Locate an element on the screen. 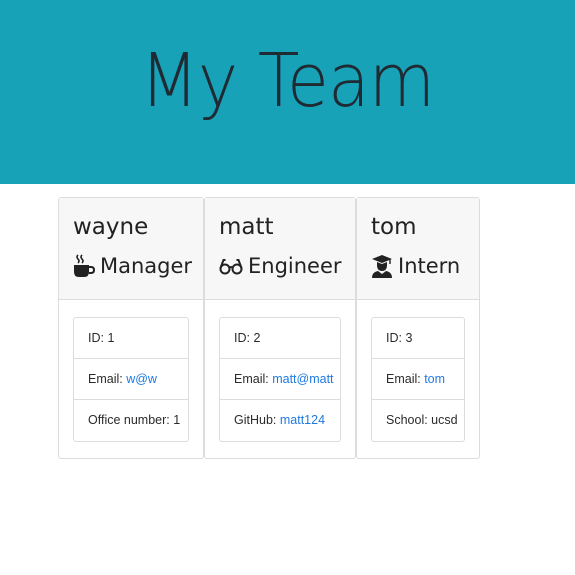 This screenshot has height=575, width=575. member-name: matt is located at coordinates (246, 227).